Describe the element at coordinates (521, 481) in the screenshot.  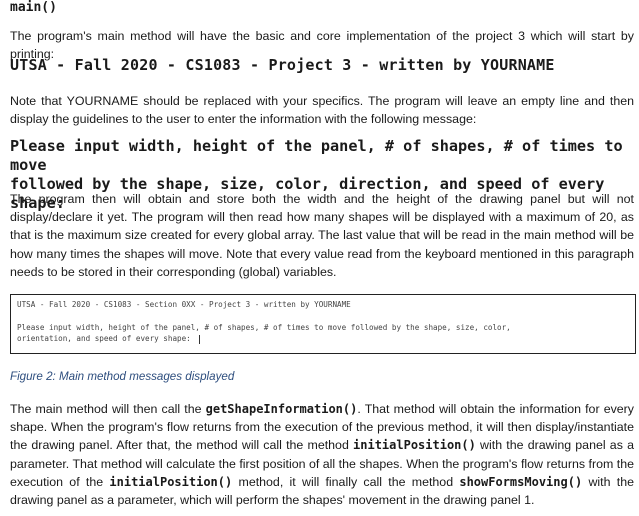
I see `inline-code-showFormsMoving: showFormsMoving()` at that location.